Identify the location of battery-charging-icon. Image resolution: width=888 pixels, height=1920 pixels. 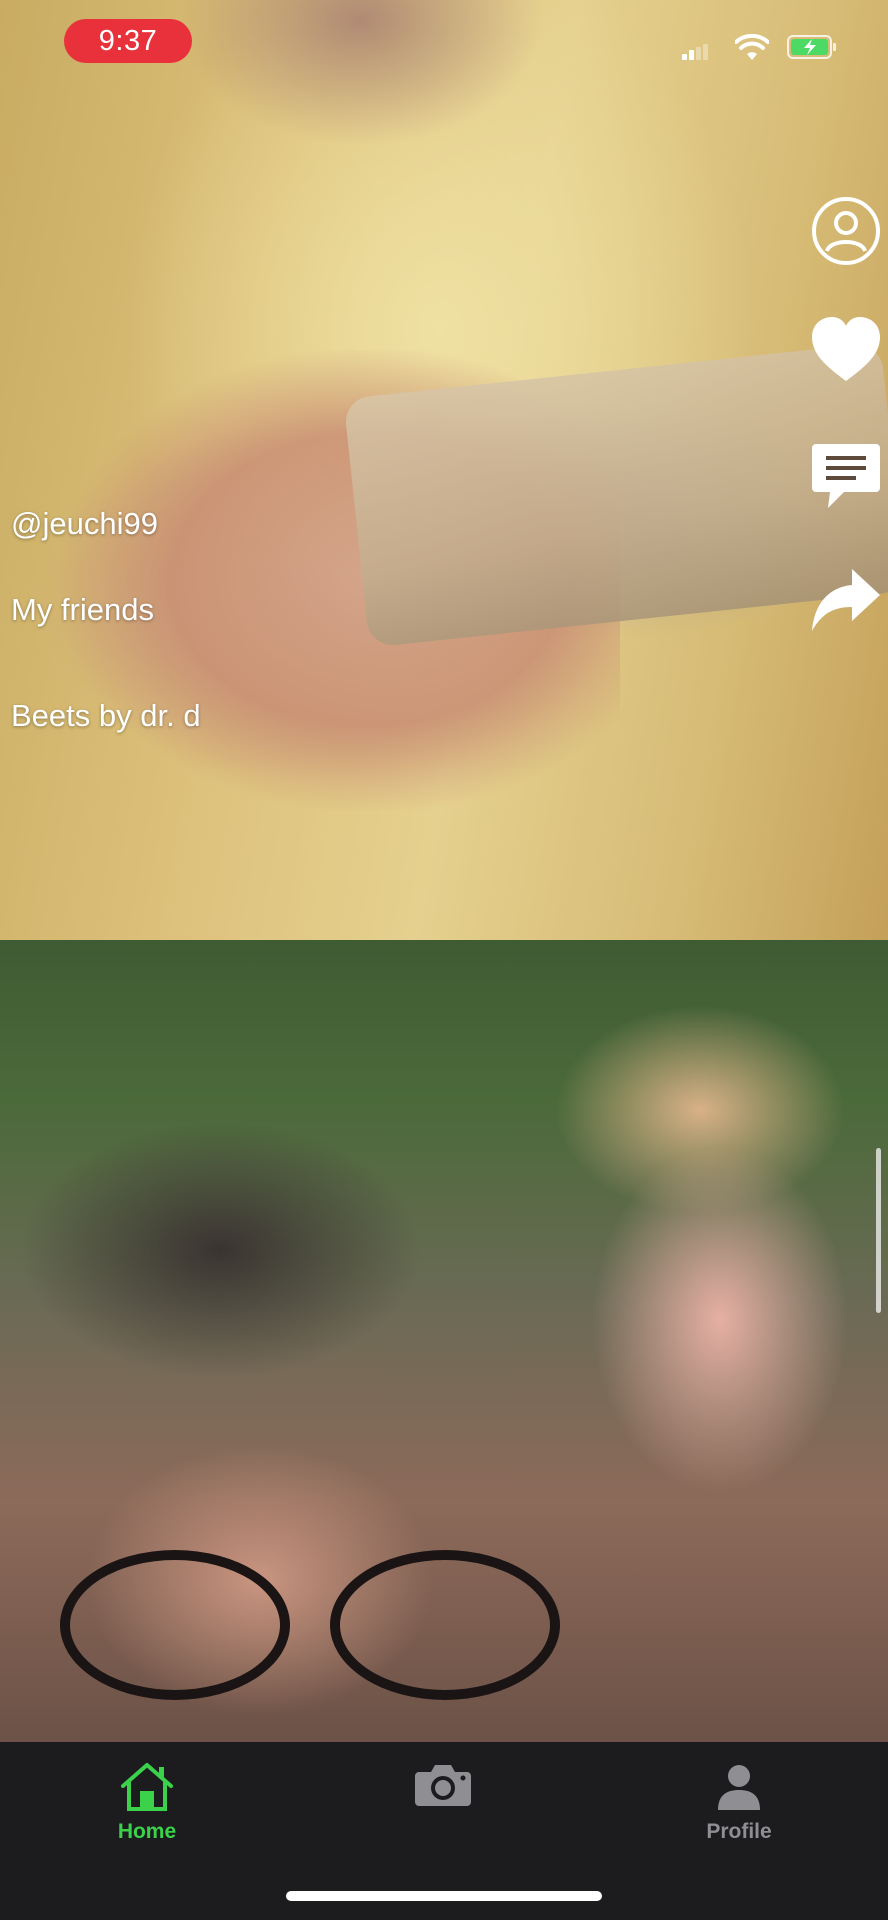
(811, 47).